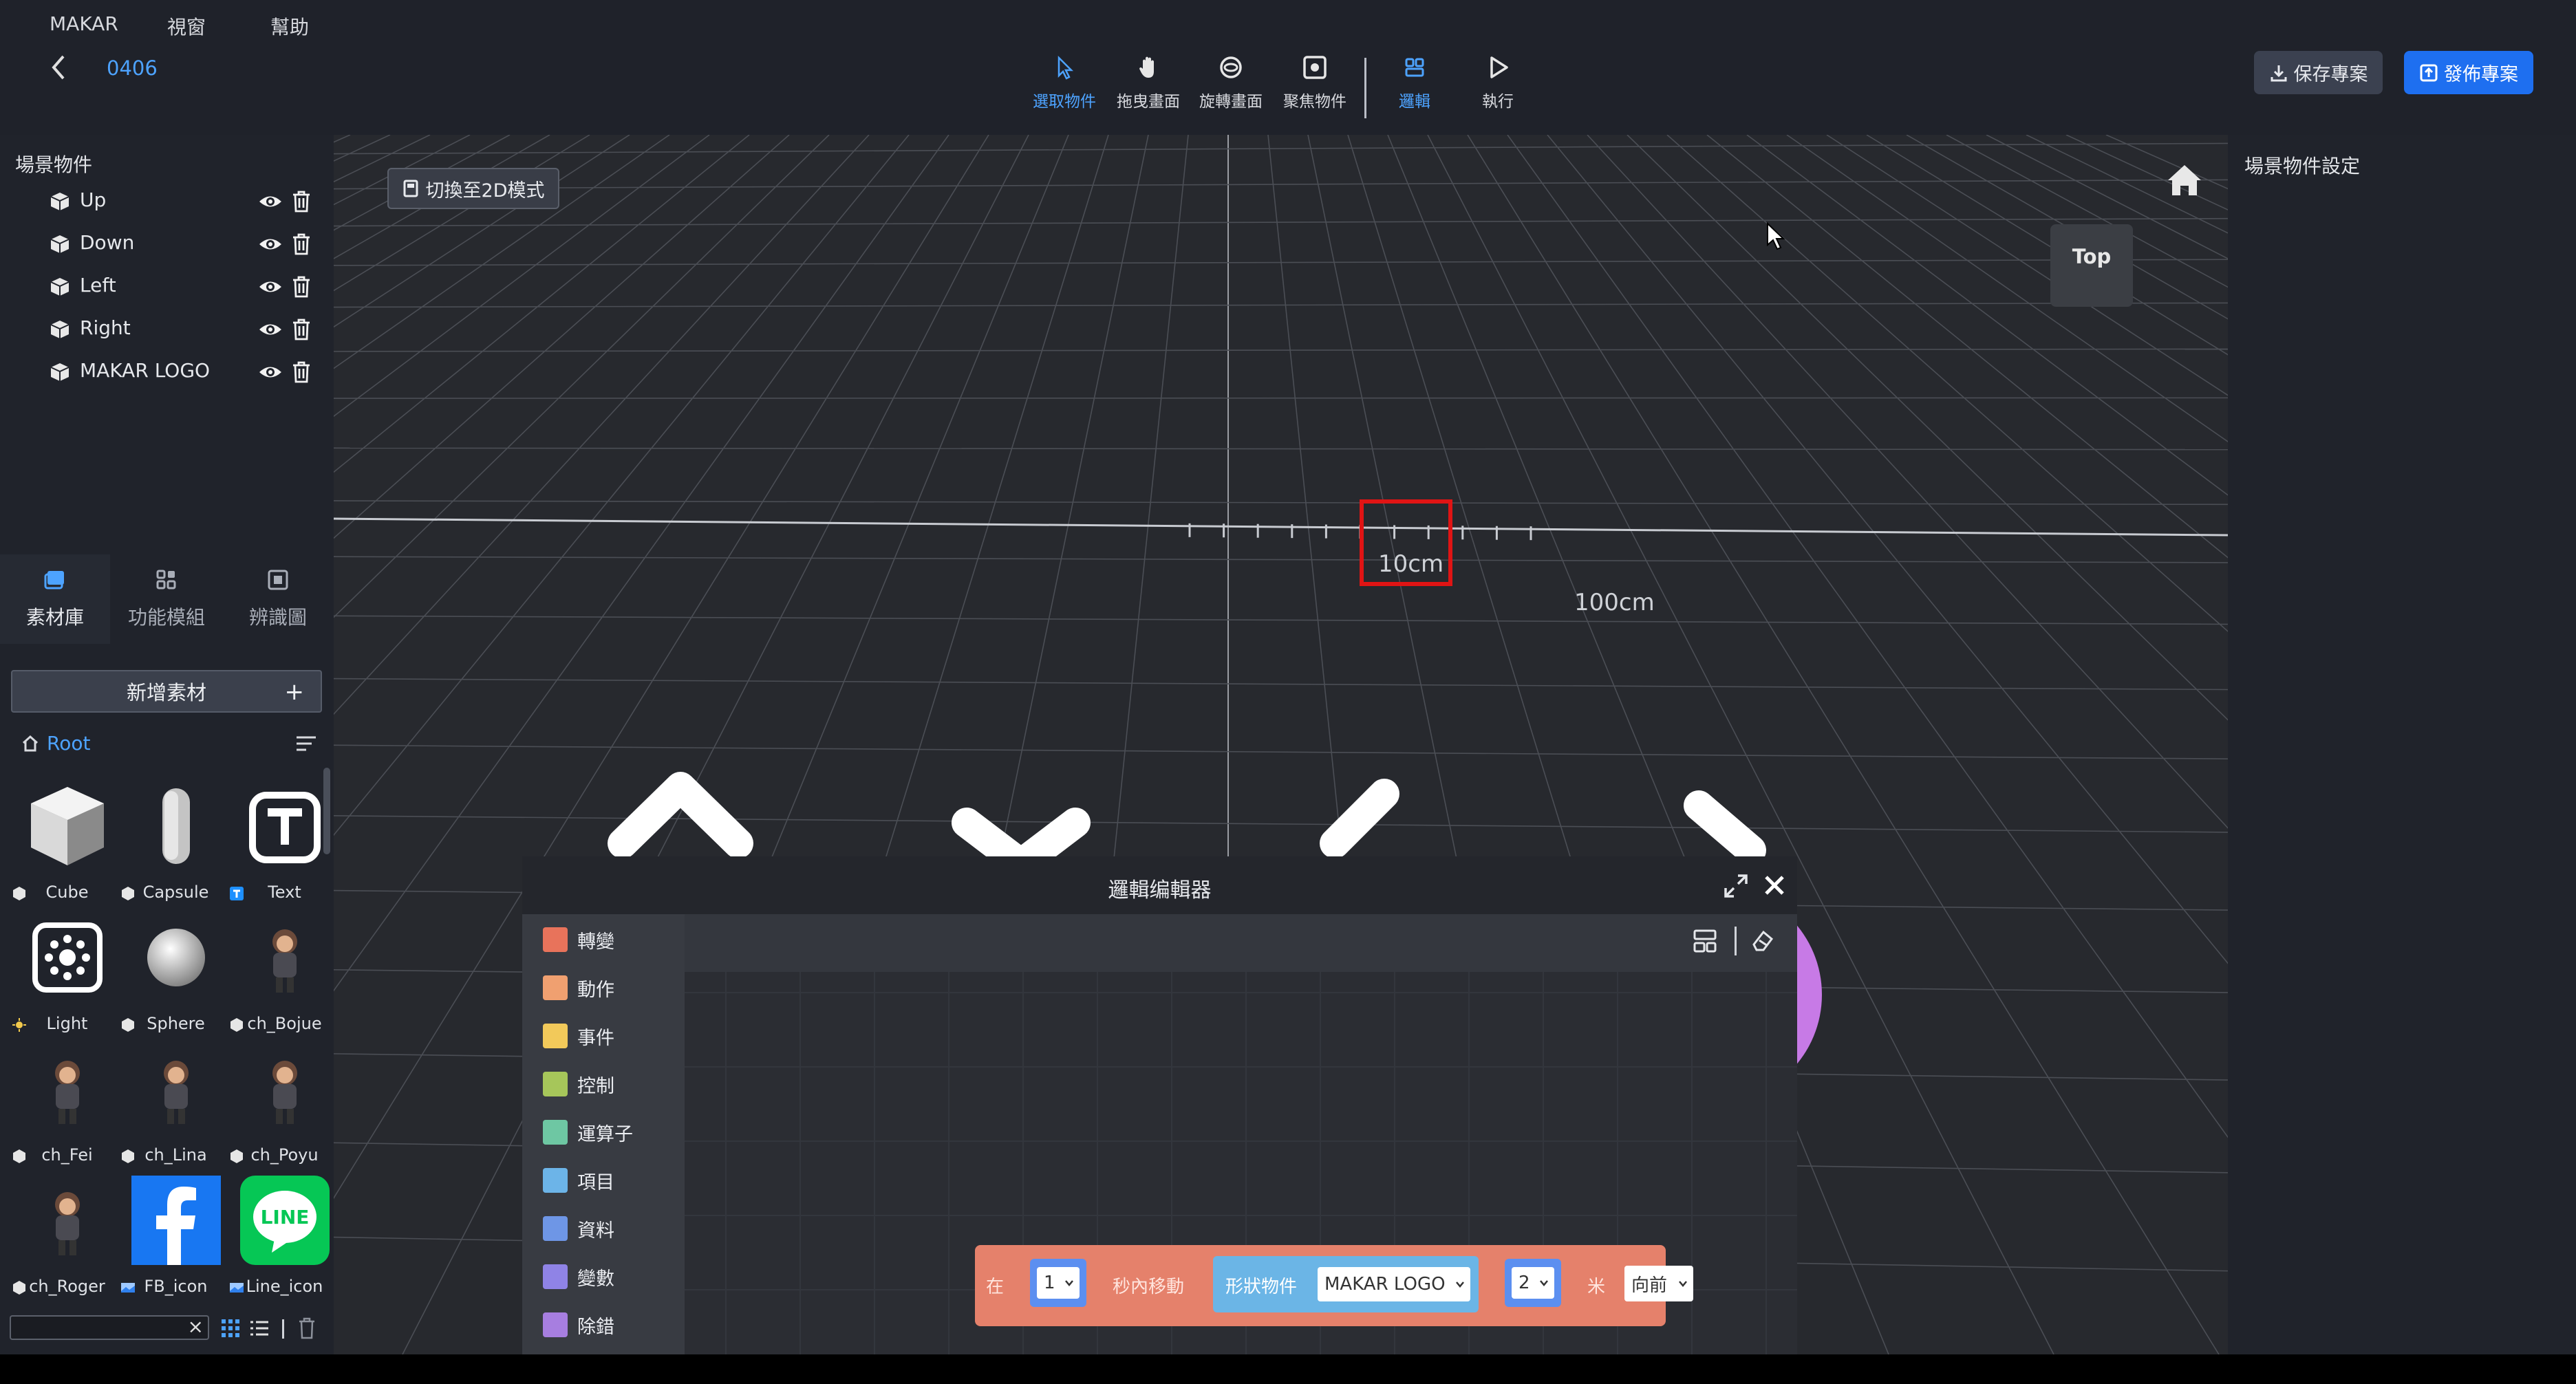 The image size is (2576, 1384). I want to click on chevron-down-icon, so click(1544, 1283).